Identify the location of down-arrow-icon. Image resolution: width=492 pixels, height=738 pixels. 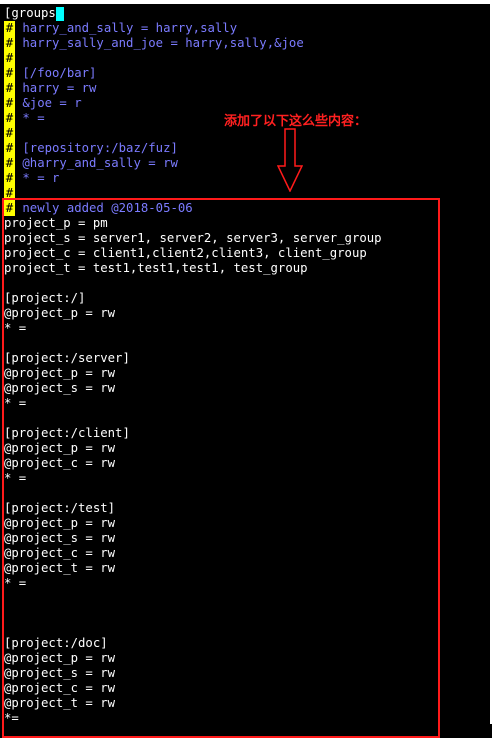
(290, 161).